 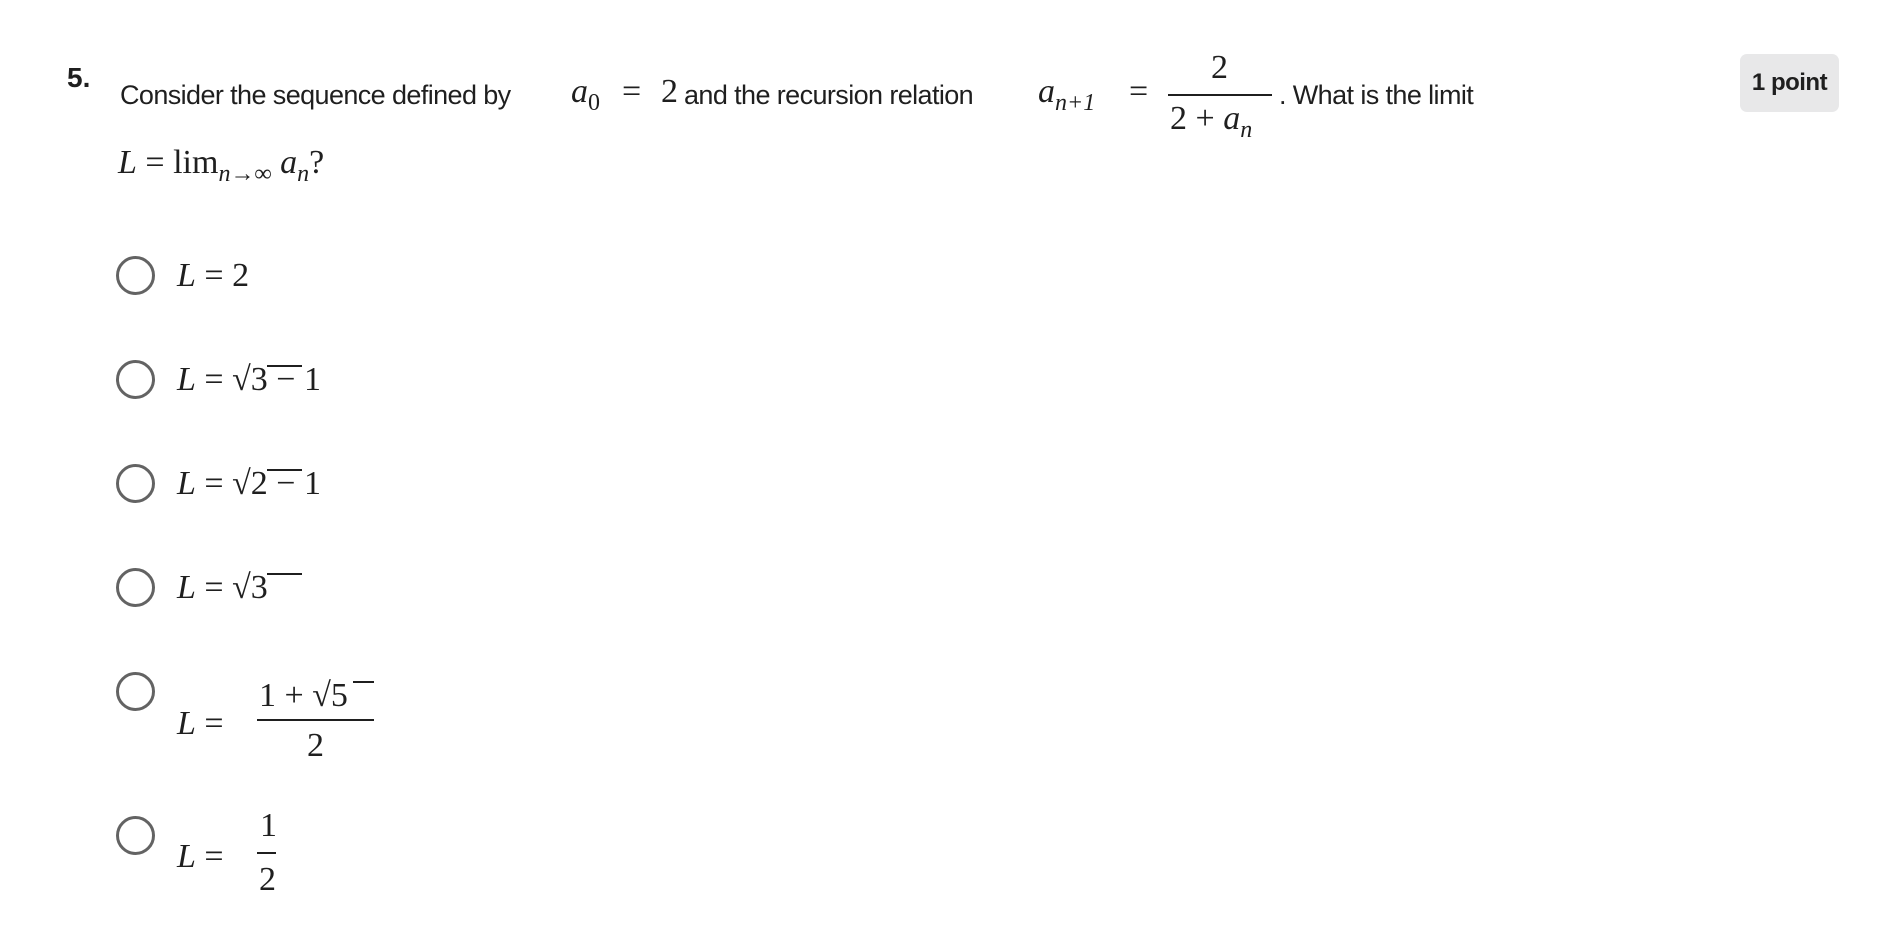 I want to click on question-mark: ?, so click(x=317, y=162).